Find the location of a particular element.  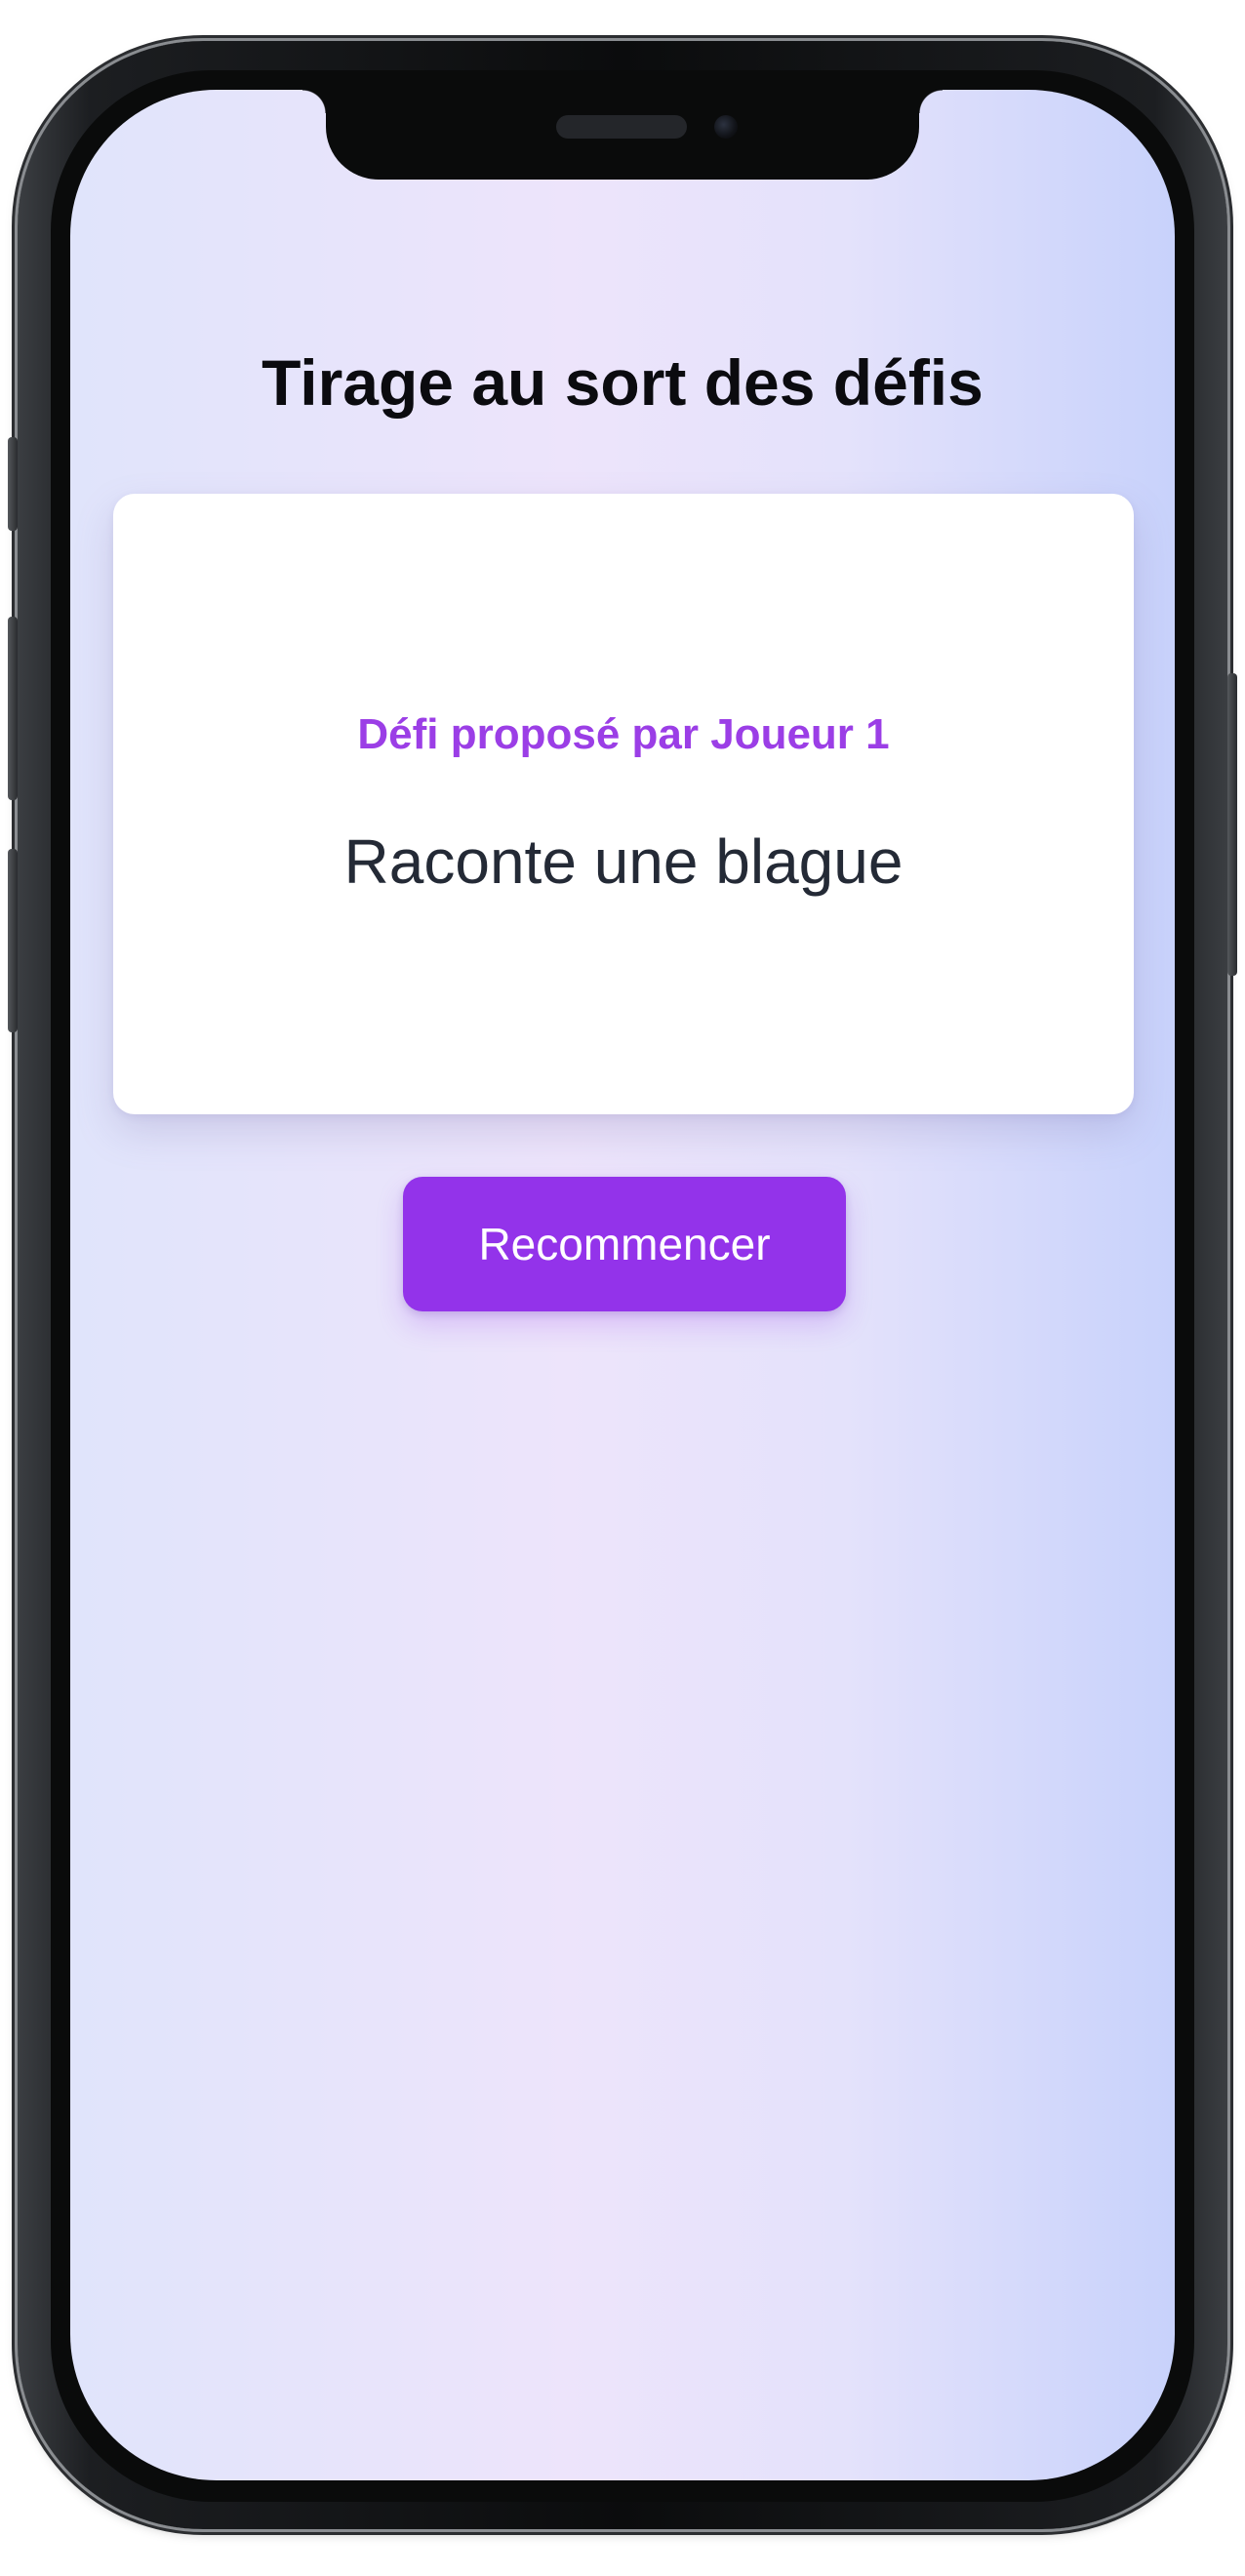

front-camera-icon is located at coordinates (726, 127).